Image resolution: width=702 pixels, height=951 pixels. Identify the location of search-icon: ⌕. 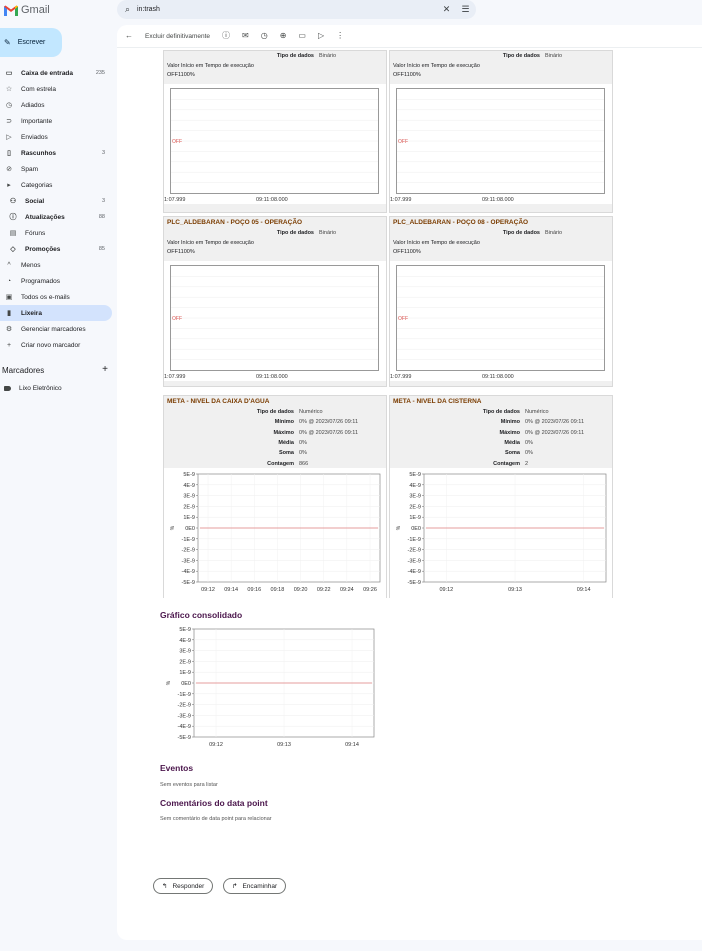
(127, 9).